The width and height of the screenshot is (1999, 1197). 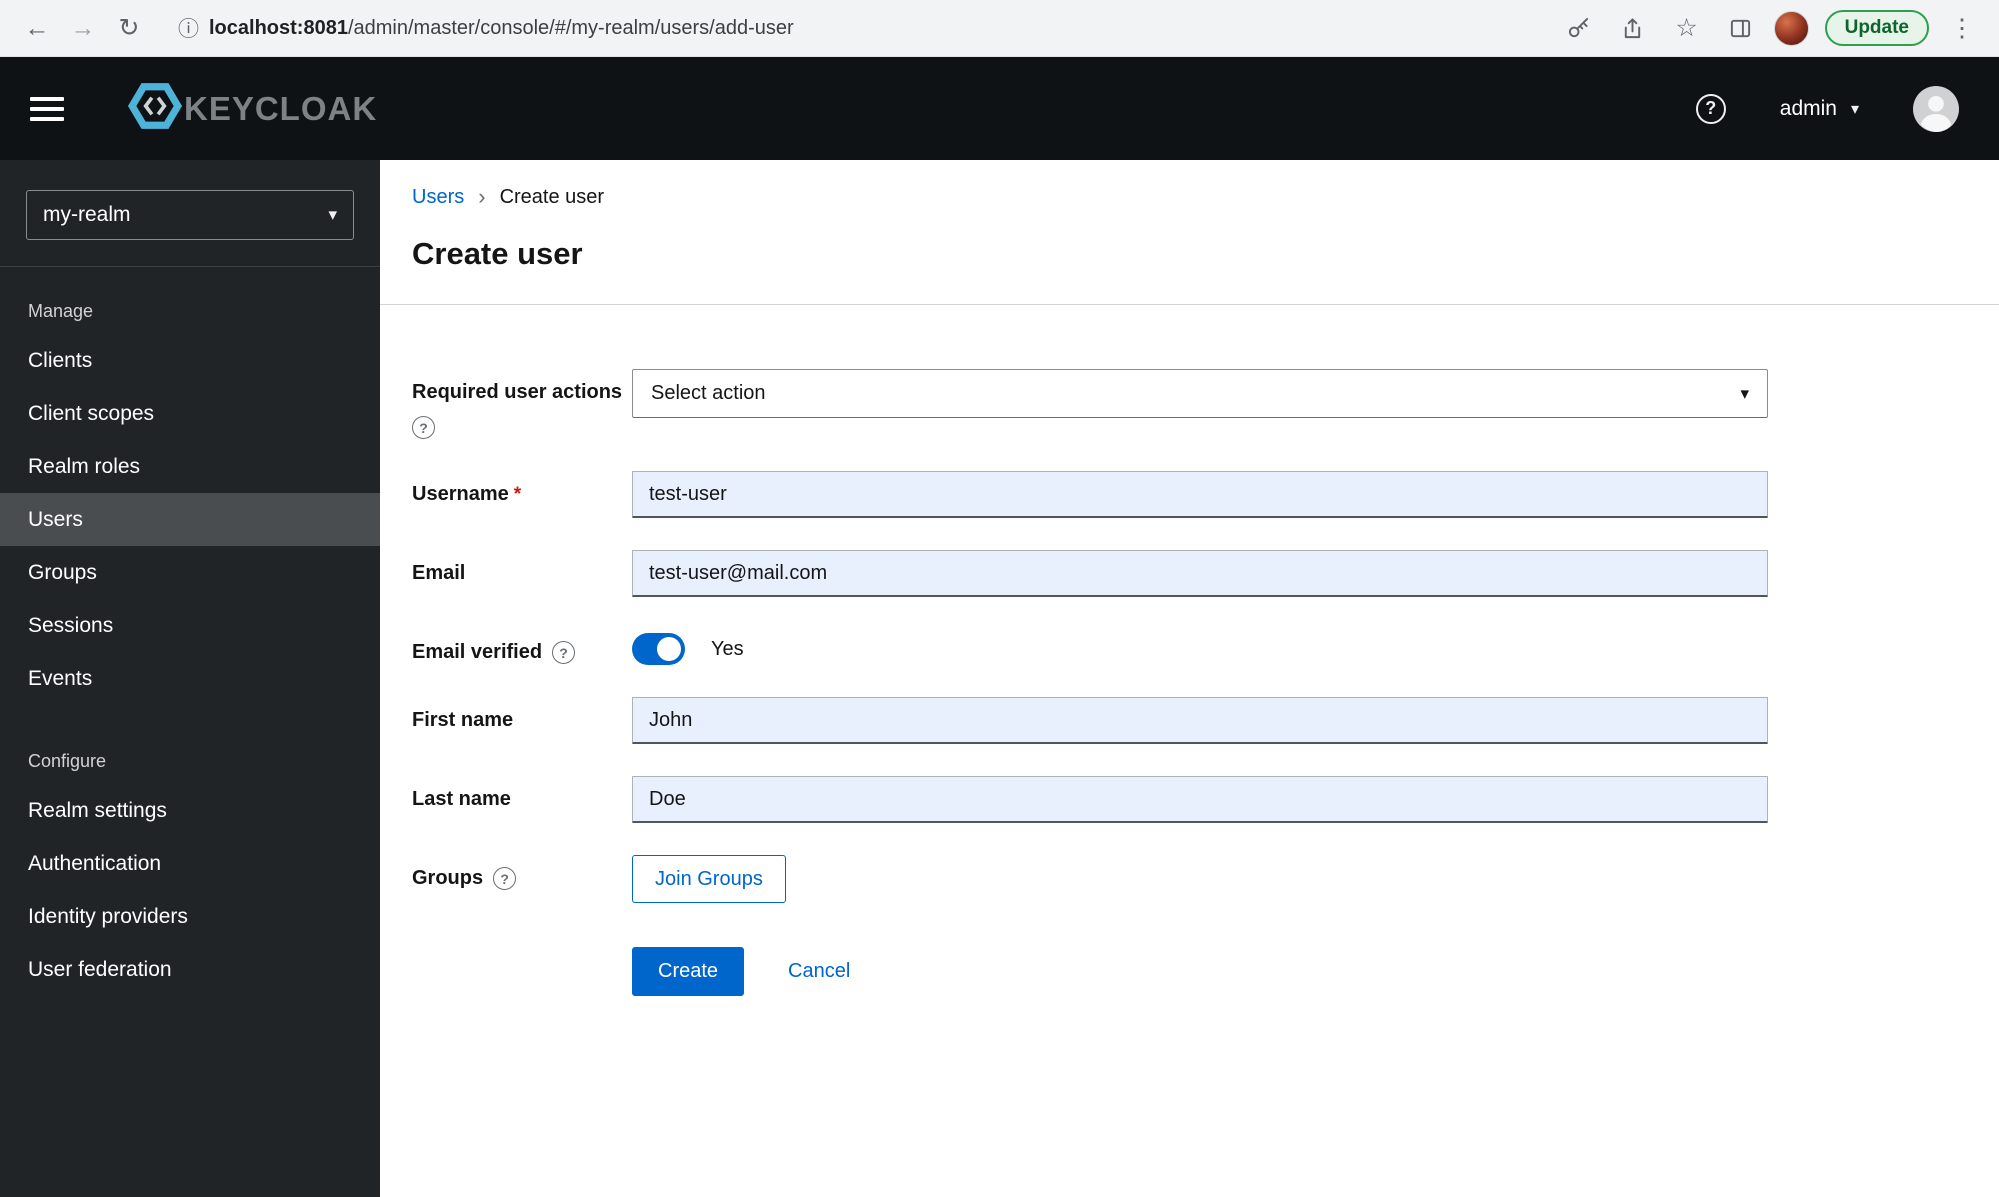 I want to click on required-actions-label: Required user actions, so click(x=517, y=392).